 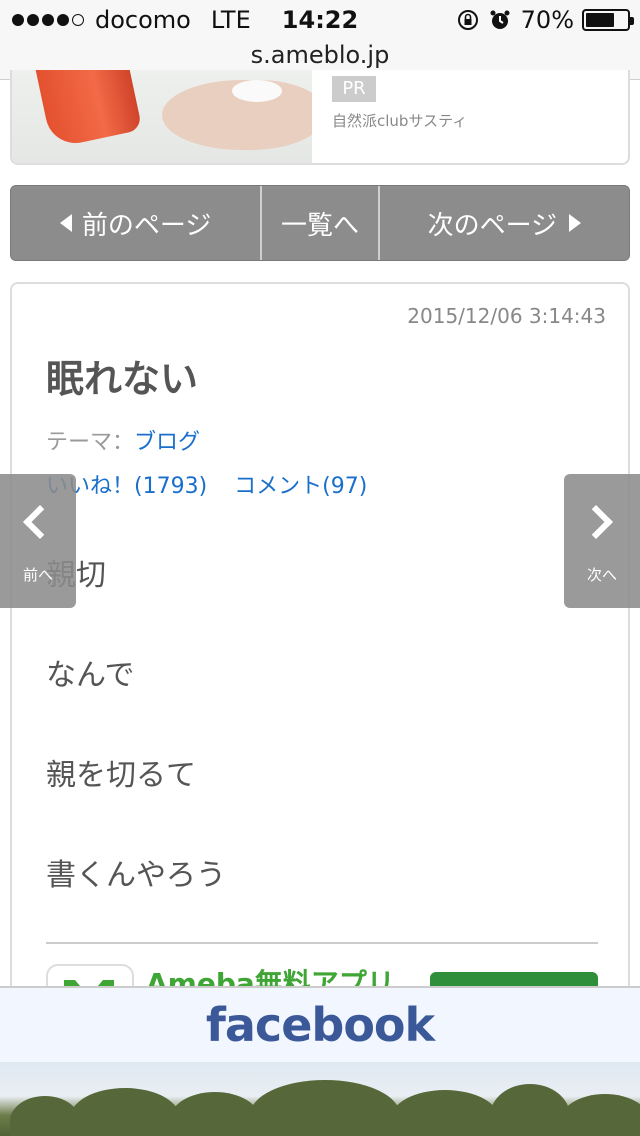 What do you see at coordinates (121, 775) in the screenshot?
I see `article-body-line: 親を切るて` at bounding box center [121, 775].